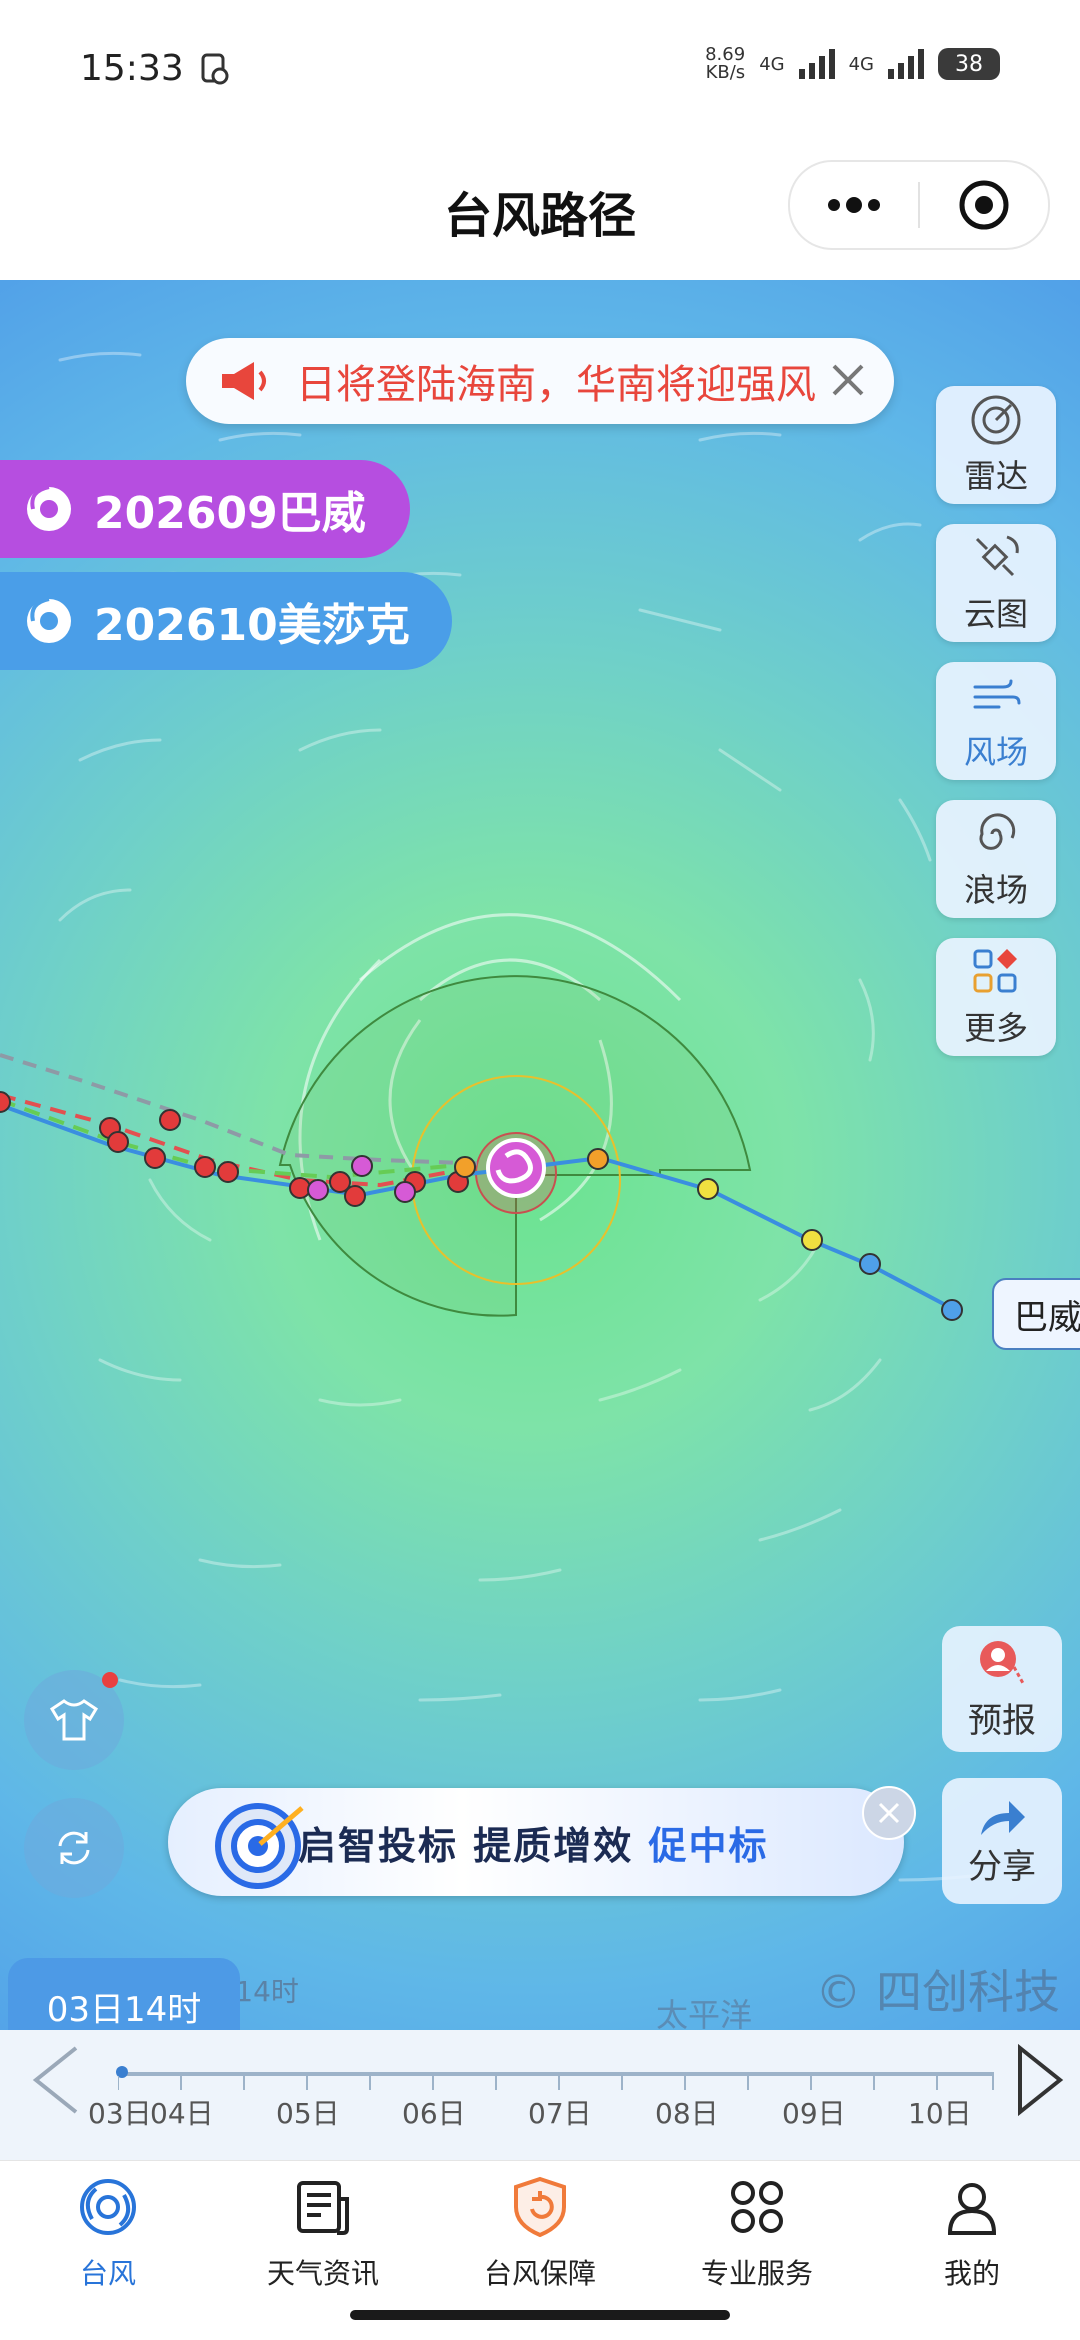 This screenshot has height=2340, width=1080. What do you see at coordinates (226, 621) in the screenshot?
I see `typhoon-tab-2: 202610美莎克` at bounding box center [226, 621].